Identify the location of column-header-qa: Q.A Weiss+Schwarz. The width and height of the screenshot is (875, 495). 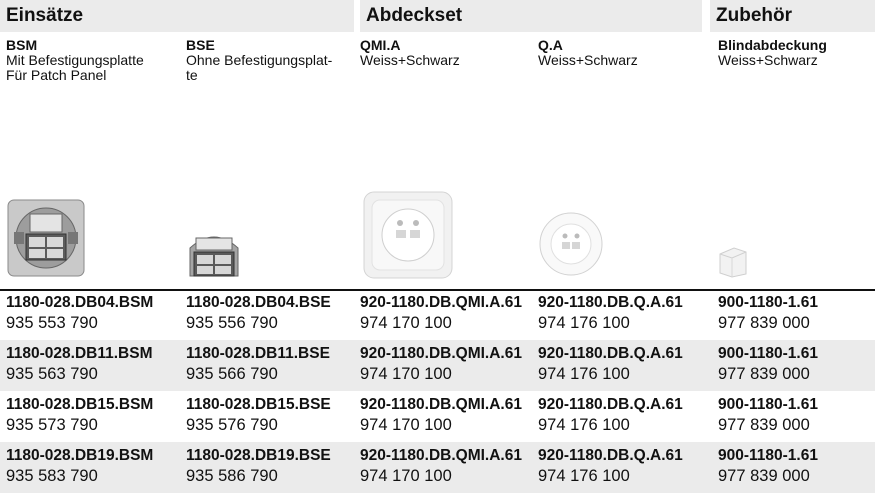
(588, 53).